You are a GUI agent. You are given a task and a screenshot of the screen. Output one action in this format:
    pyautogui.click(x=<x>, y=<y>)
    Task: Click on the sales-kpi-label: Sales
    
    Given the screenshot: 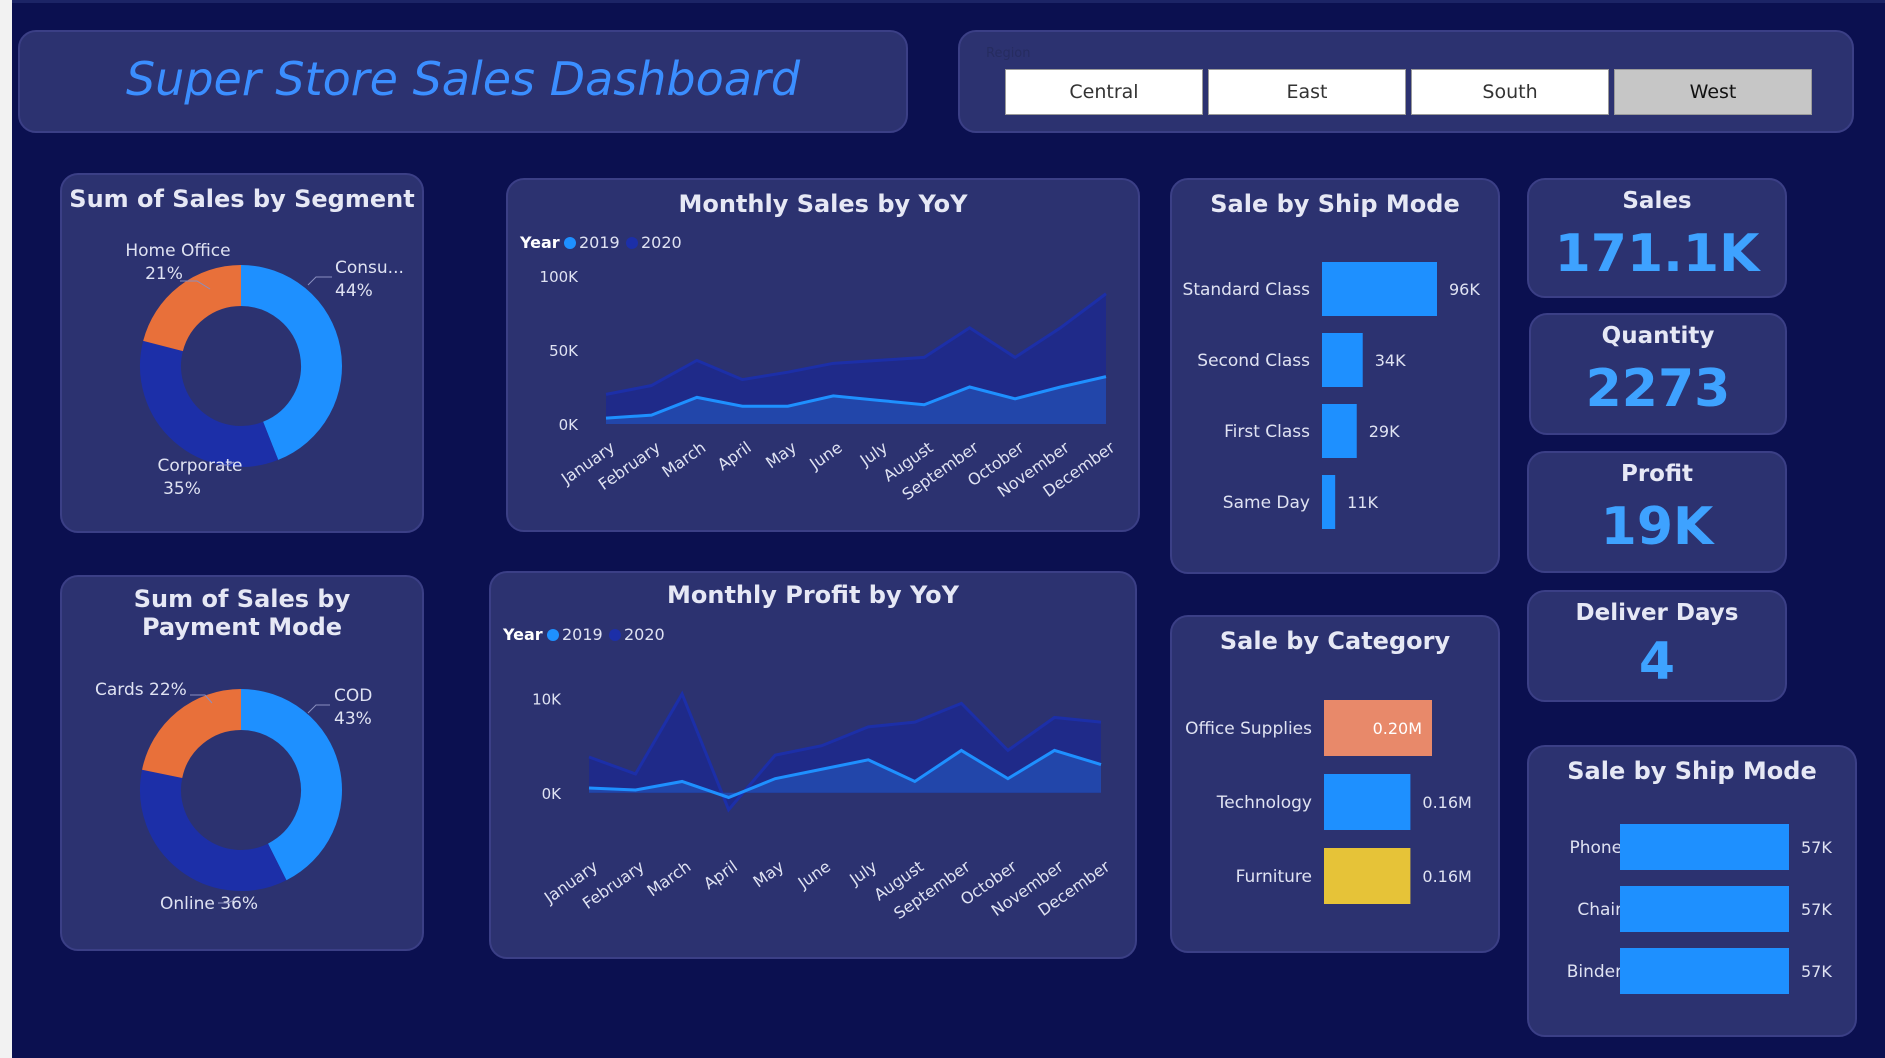 What is the action you would take?
    pyautogui.click(x=1657, y=201)
    